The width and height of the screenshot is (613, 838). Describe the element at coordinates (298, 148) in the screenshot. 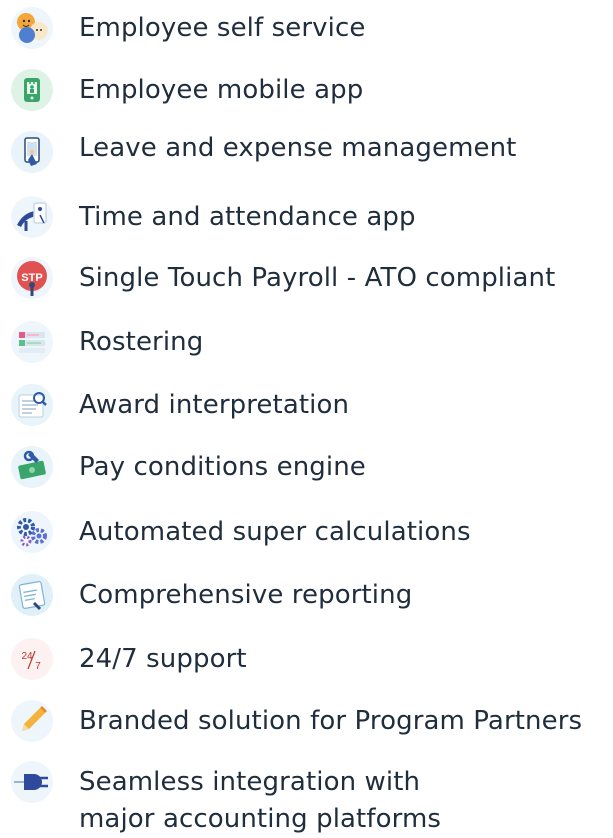

I see `feature-label: Leave and expense management` at that location.